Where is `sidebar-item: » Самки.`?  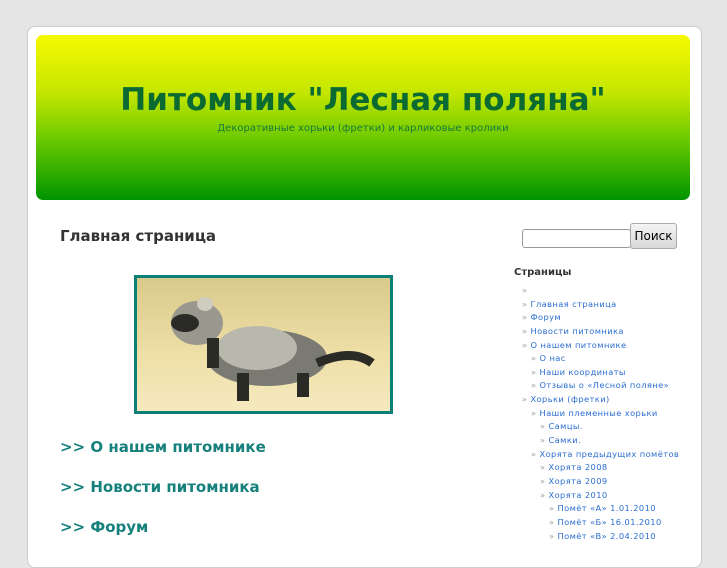 sidebar-item: » Самки. is located at coordinates (600, 441).